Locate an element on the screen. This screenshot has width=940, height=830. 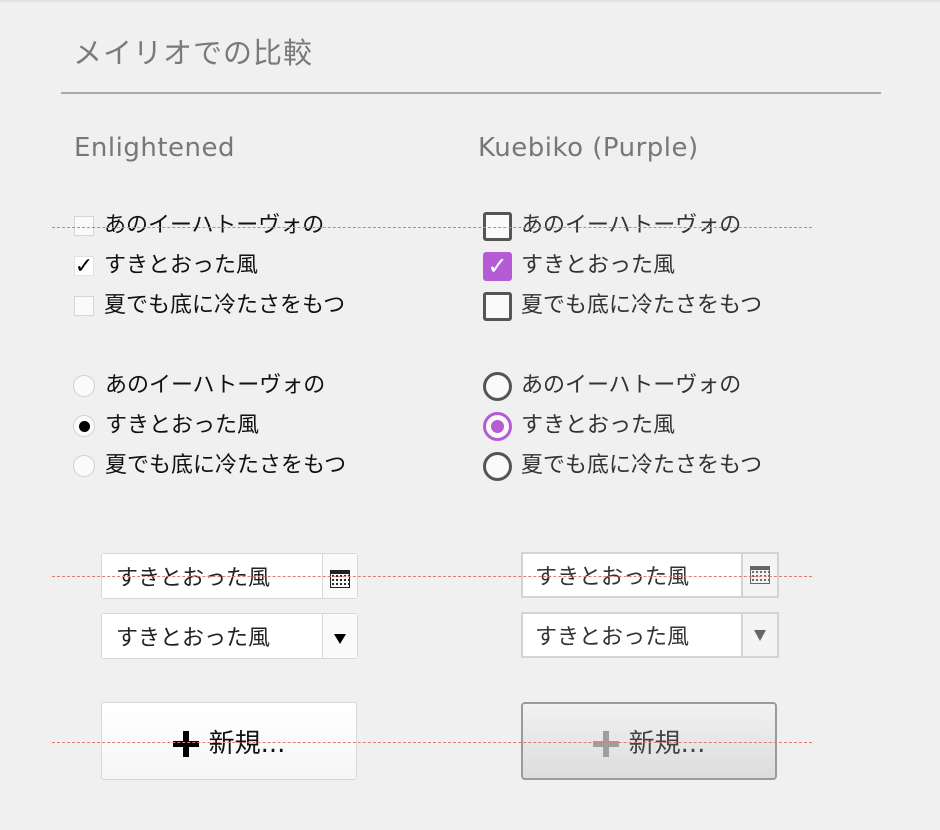
enlightened-radio-3: 夏でも底に冷たさをもつ is located at coordinates (209, 466).